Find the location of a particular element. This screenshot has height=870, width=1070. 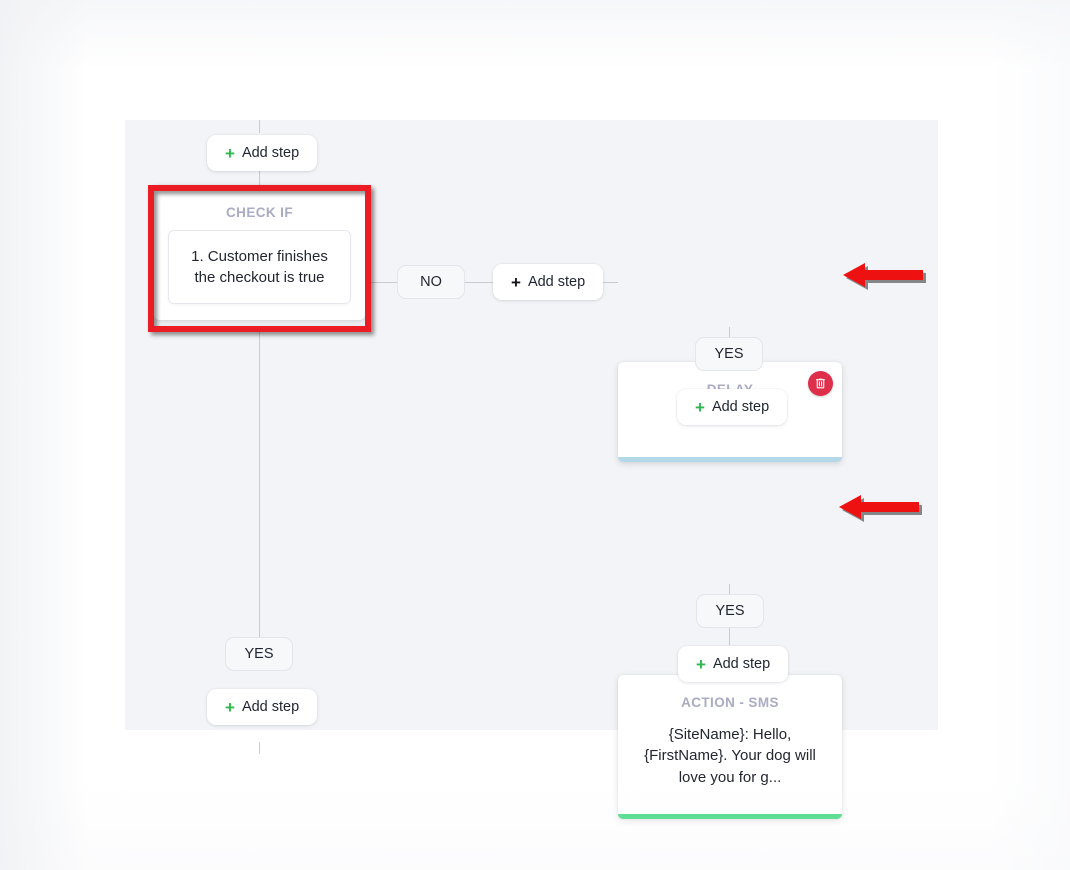

branch-yes-sms-text: YES is located at coordinates (730, 611).